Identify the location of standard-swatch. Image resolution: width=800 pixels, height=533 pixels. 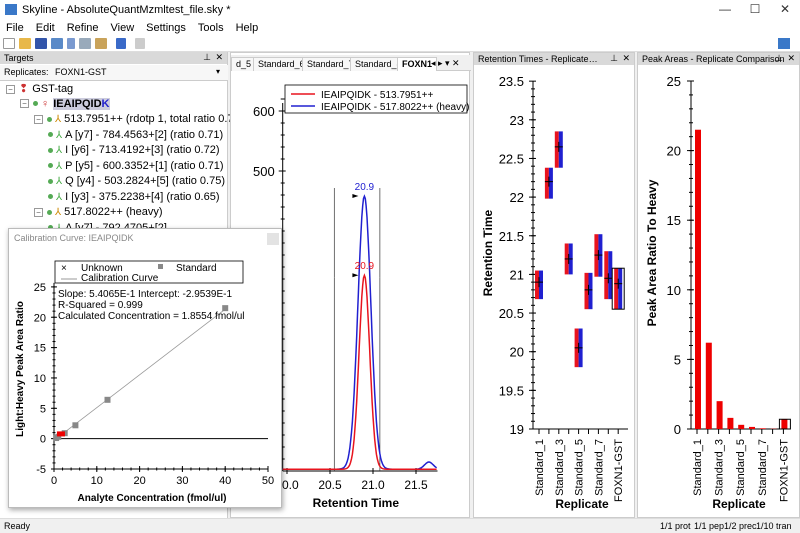
(160, 266).